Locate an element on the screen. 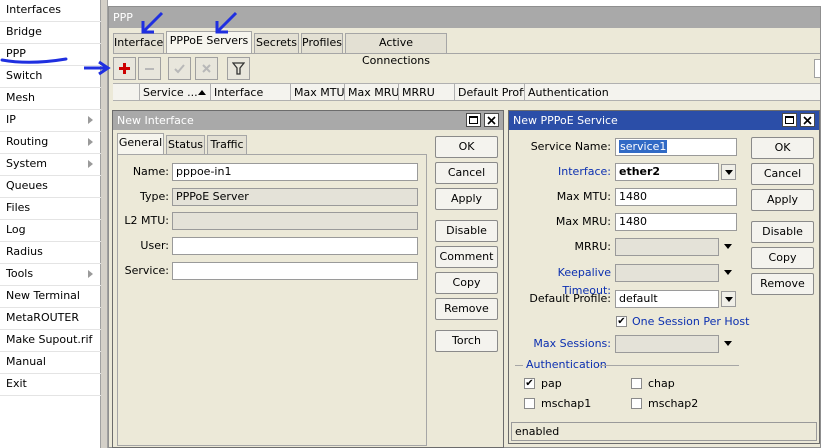  filter-icon is located at coordinates (238, 68).